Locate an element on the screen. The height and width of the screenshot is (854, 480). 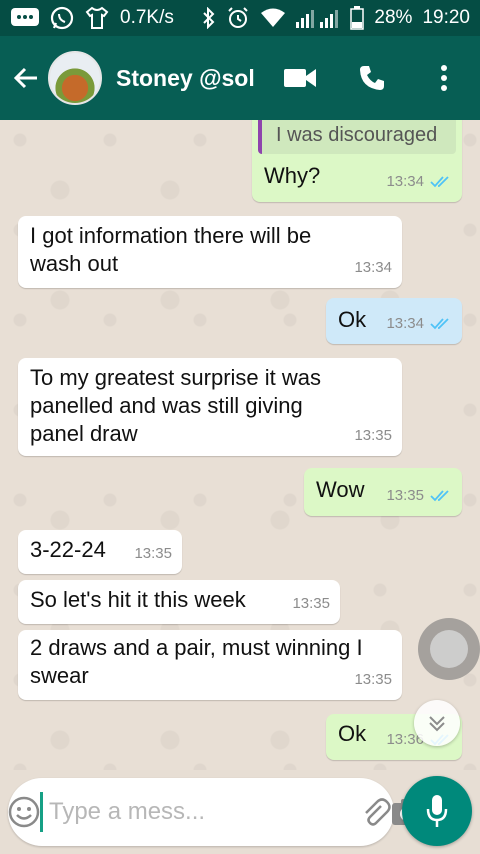
message-text: Wow is located at coordinates (340, 489).